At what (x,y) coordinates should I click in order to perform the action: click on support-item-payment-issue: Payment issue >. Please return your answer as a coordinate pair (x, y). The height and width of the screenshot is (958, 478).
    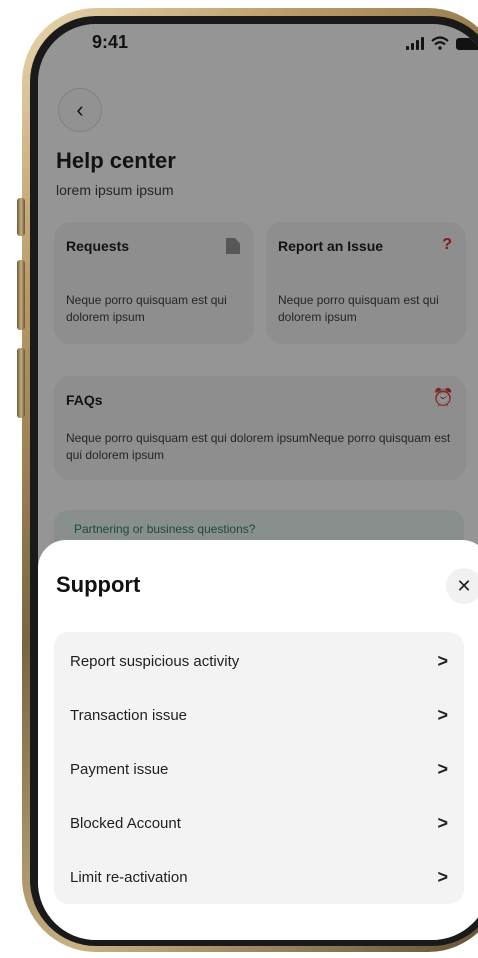
    Looking at the image, I should click on (259, 769).